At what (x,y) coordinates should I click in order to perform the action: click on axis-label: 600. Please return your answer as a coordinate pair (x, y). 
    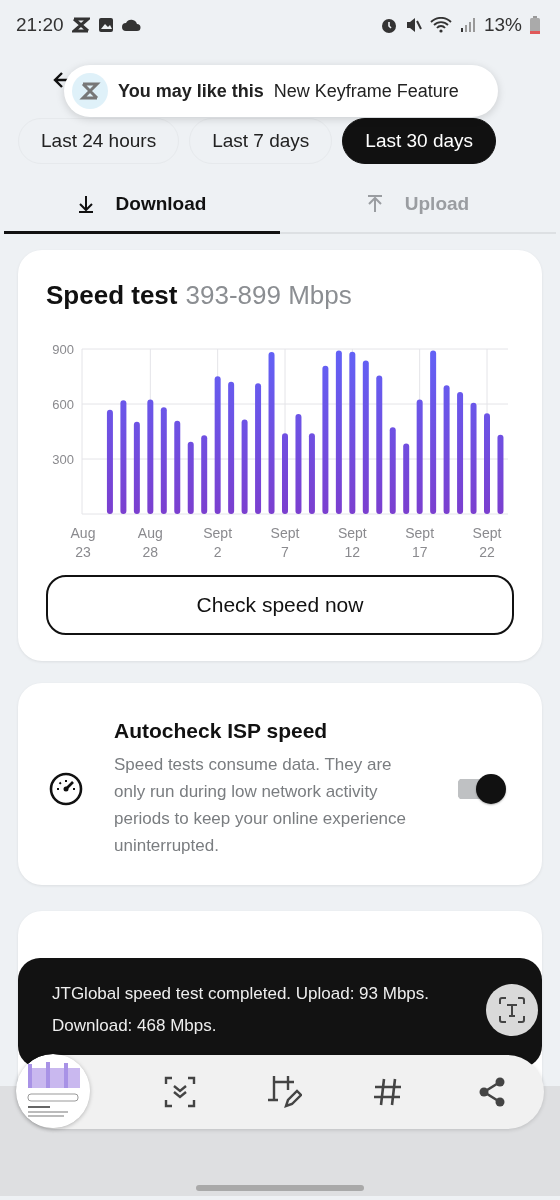
    Looking at the image, I should click on (63, 404).